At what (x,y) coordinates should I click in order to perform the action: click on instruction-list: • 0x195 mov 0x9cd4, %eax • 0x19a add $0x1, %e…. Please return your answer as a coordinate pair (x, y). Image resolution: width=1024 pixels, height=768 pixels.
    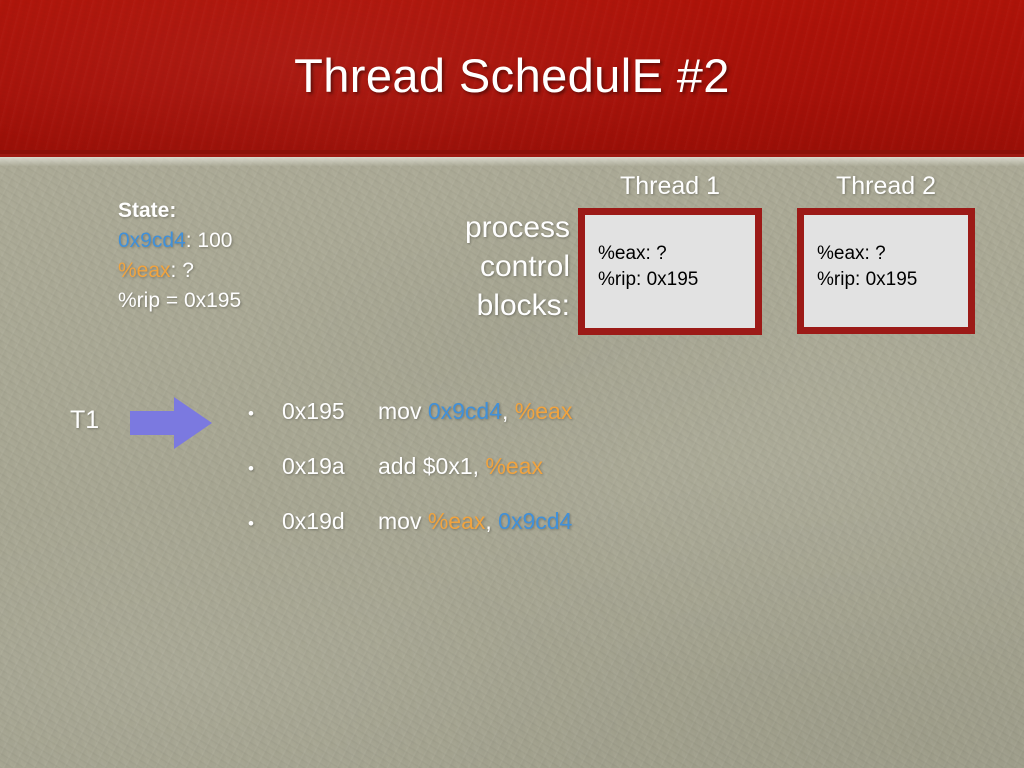
    Looking at the image, I should click on (528, 480).